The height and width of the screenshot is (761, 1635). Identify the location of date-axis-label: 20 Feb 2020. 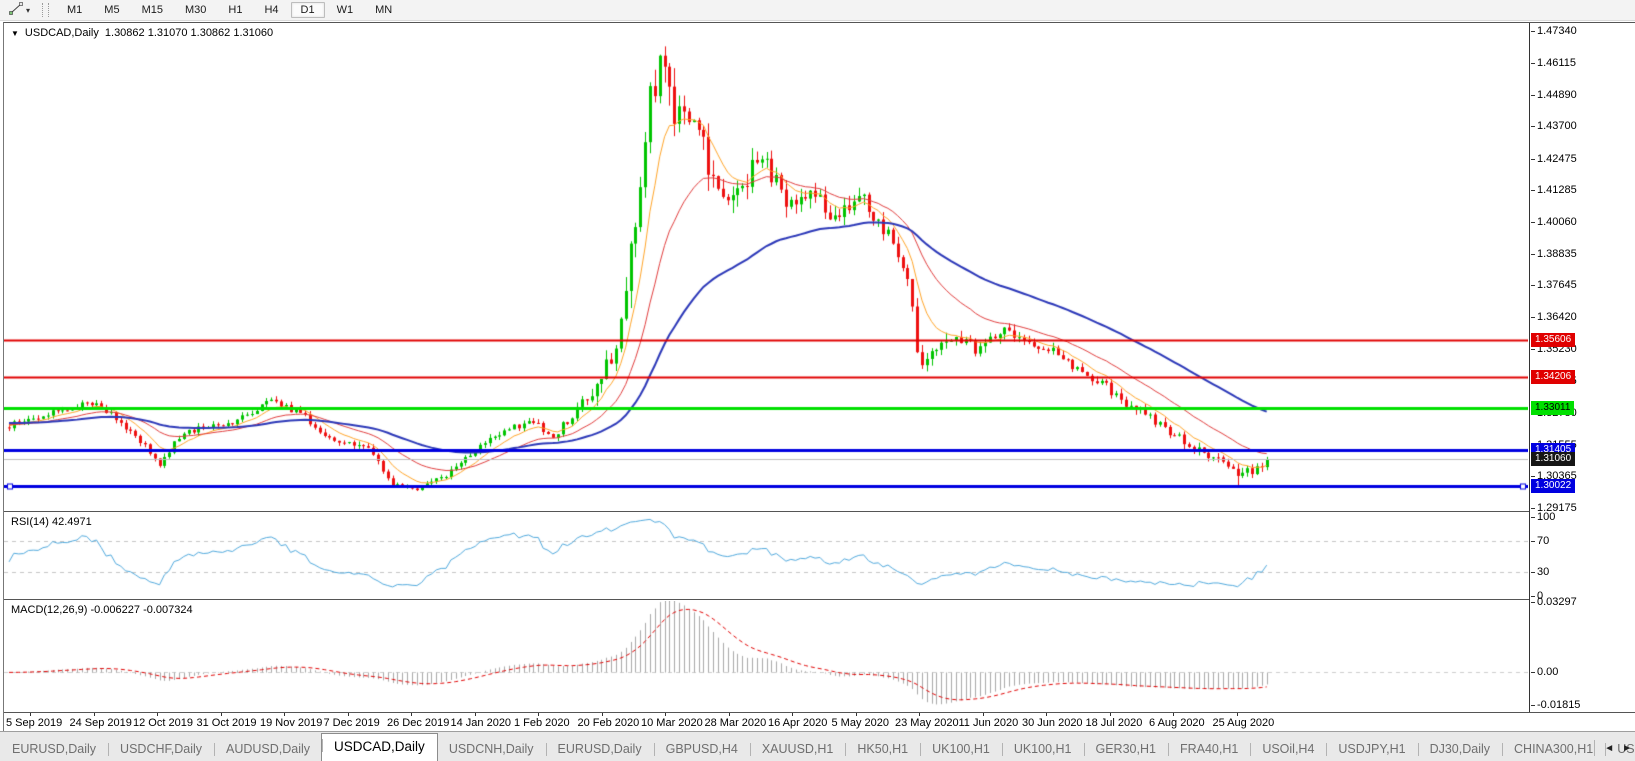
(608, 723).